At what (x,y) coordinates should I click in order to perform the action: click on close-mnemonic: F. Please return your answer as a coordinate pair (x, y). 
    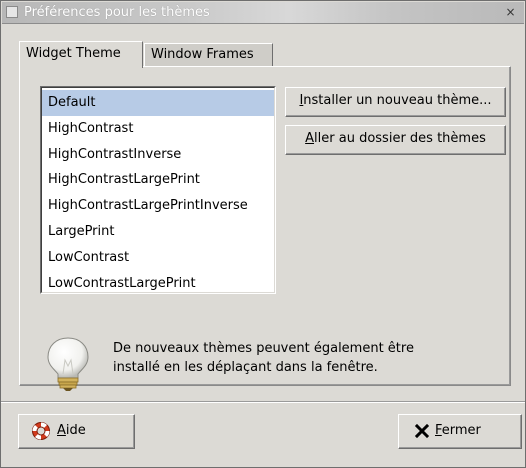
    Looking at the image, I should click on (438, 430).